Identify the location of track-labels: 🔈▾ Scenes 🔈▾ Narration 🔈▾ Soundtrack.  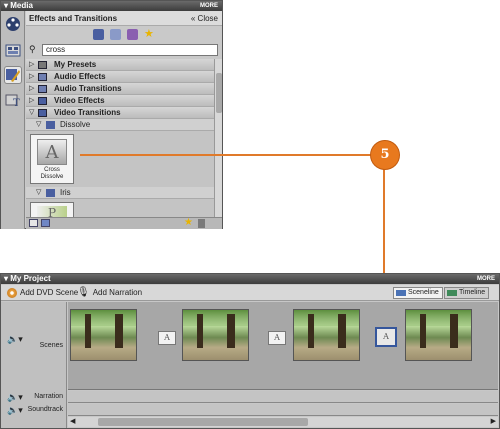
(34, 365).